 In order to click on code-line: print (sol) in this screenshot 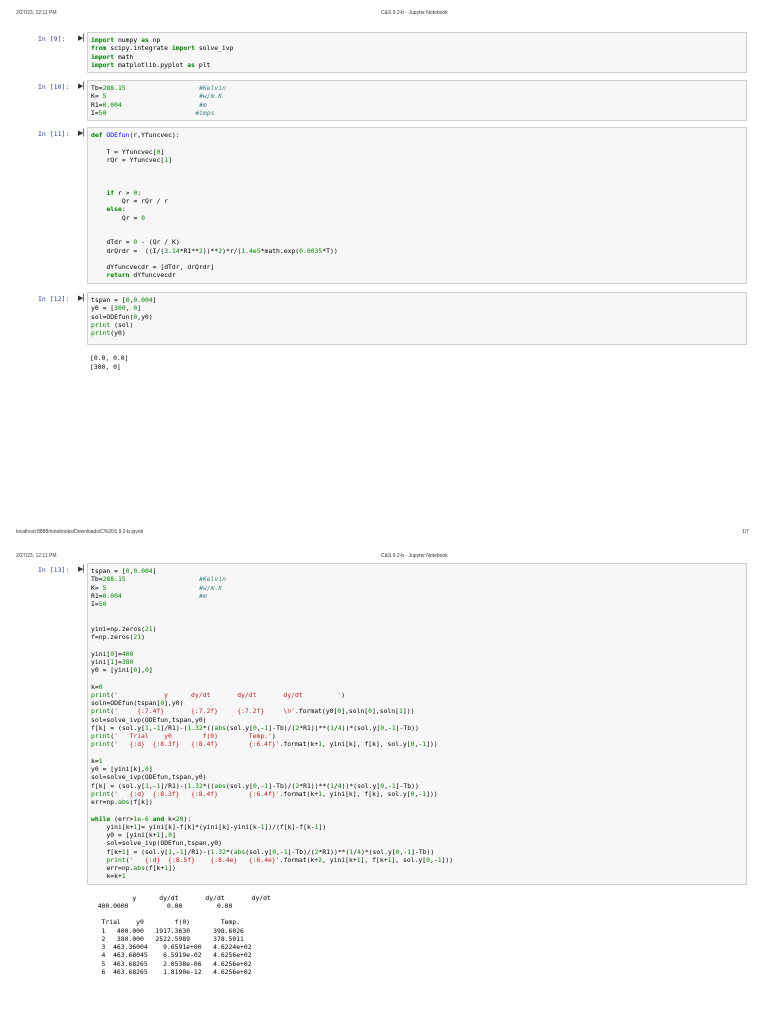, I will do `click(112, 324)`.